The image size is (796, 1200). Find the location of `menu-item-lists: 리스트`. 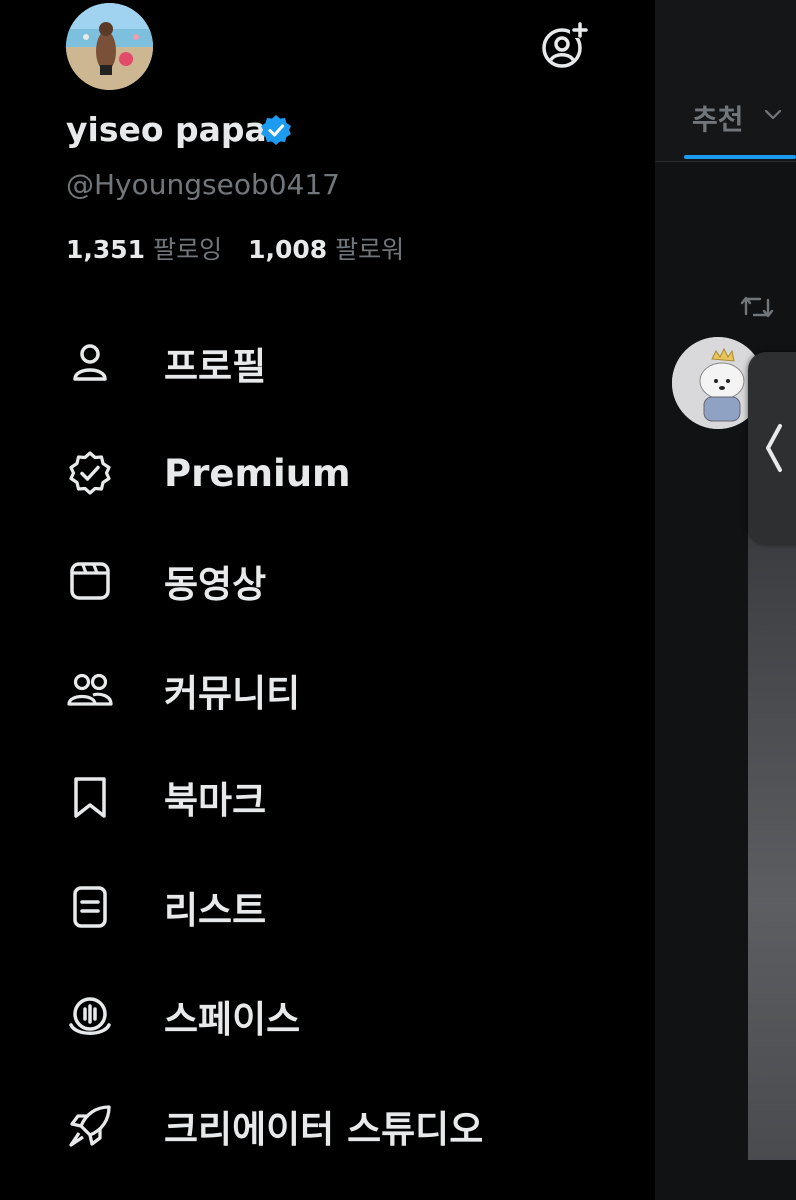

menu-item-lists: 리스트 is located at coordinates (346, 907).